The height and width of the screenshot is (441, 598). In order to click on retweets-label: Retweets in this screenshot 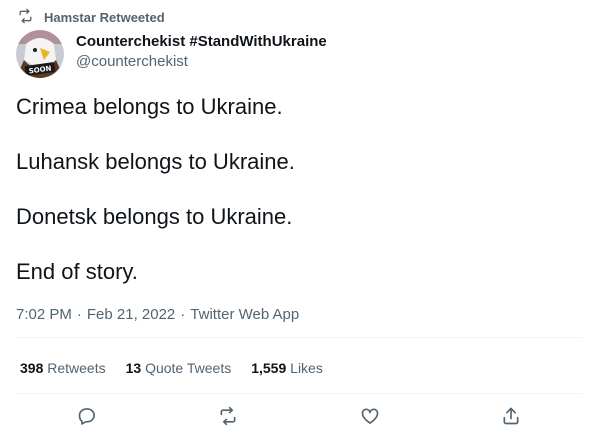, I will do `click(76, 368)`.